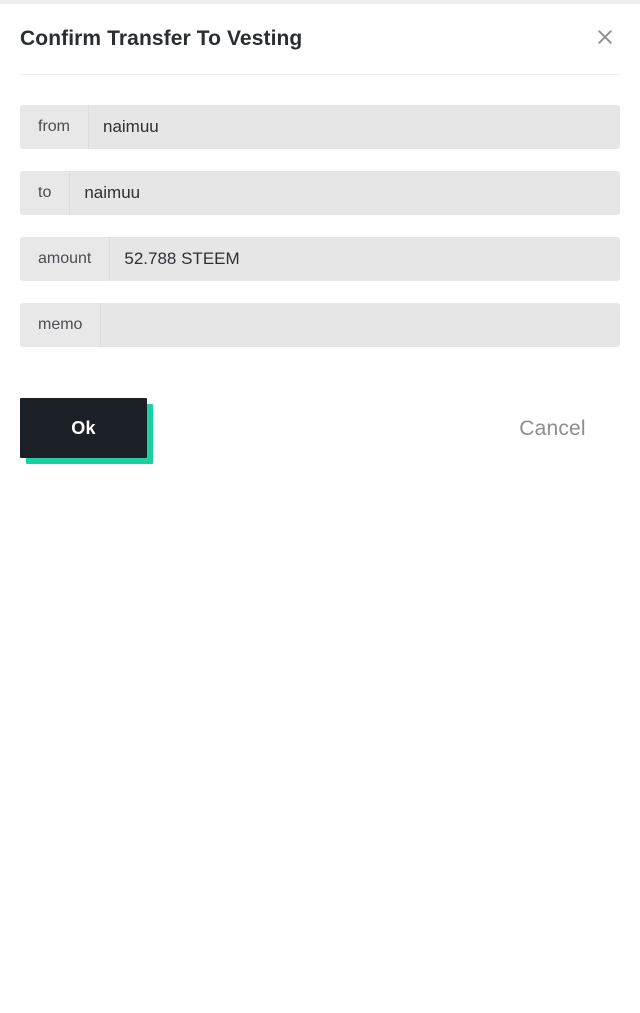  I want to click on amount-input, so click(365, 259).